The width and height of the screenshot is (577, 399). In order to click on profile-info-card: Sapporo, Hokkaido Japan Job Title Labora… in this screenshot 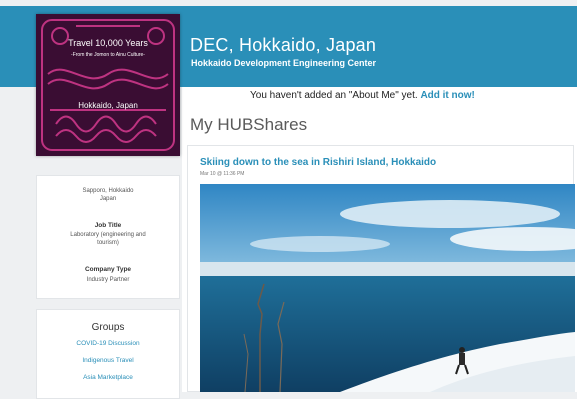, I will do `click(108, 237)`.